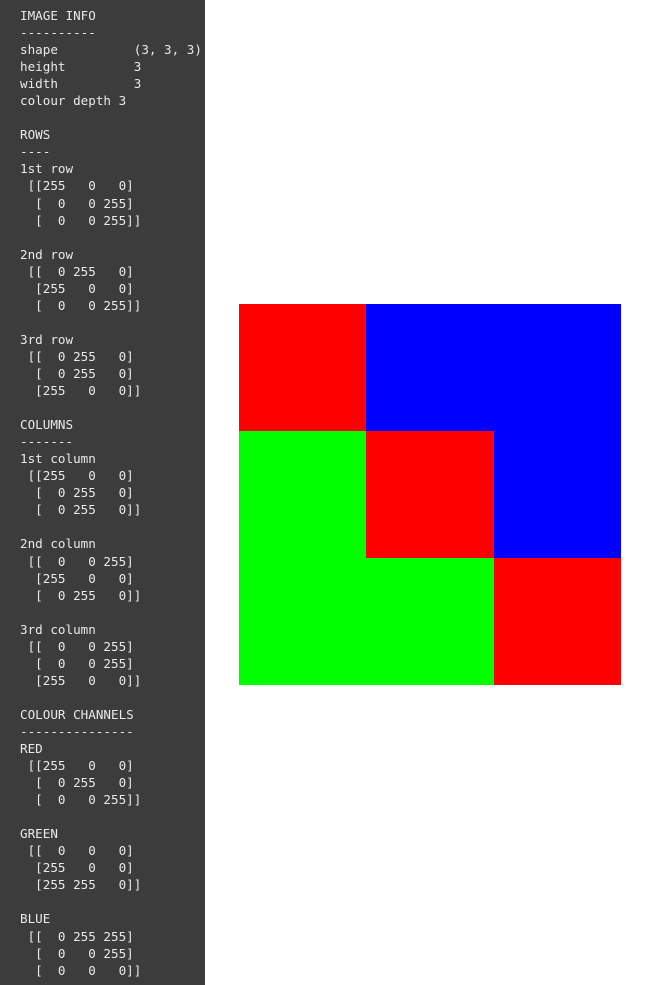  I want to click on group-label: 3rd column, so click(58, 629).